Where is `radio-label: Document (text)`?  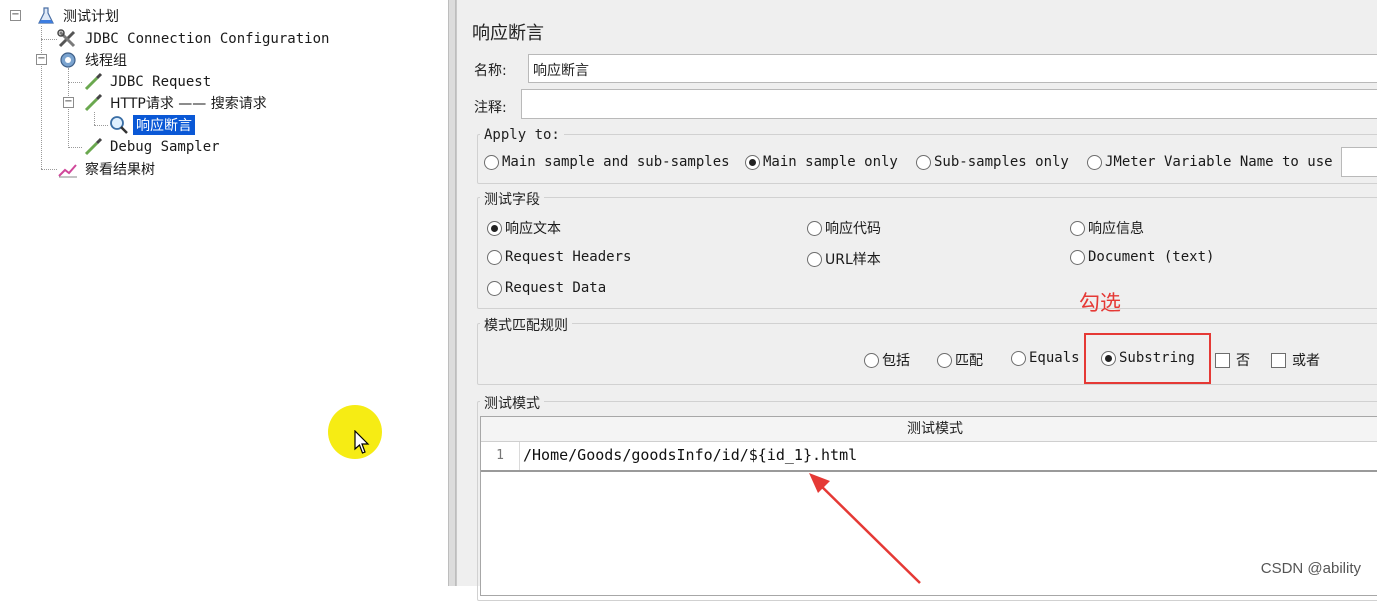 radio-label: Document (text) is located at coordinates (1151, 257).